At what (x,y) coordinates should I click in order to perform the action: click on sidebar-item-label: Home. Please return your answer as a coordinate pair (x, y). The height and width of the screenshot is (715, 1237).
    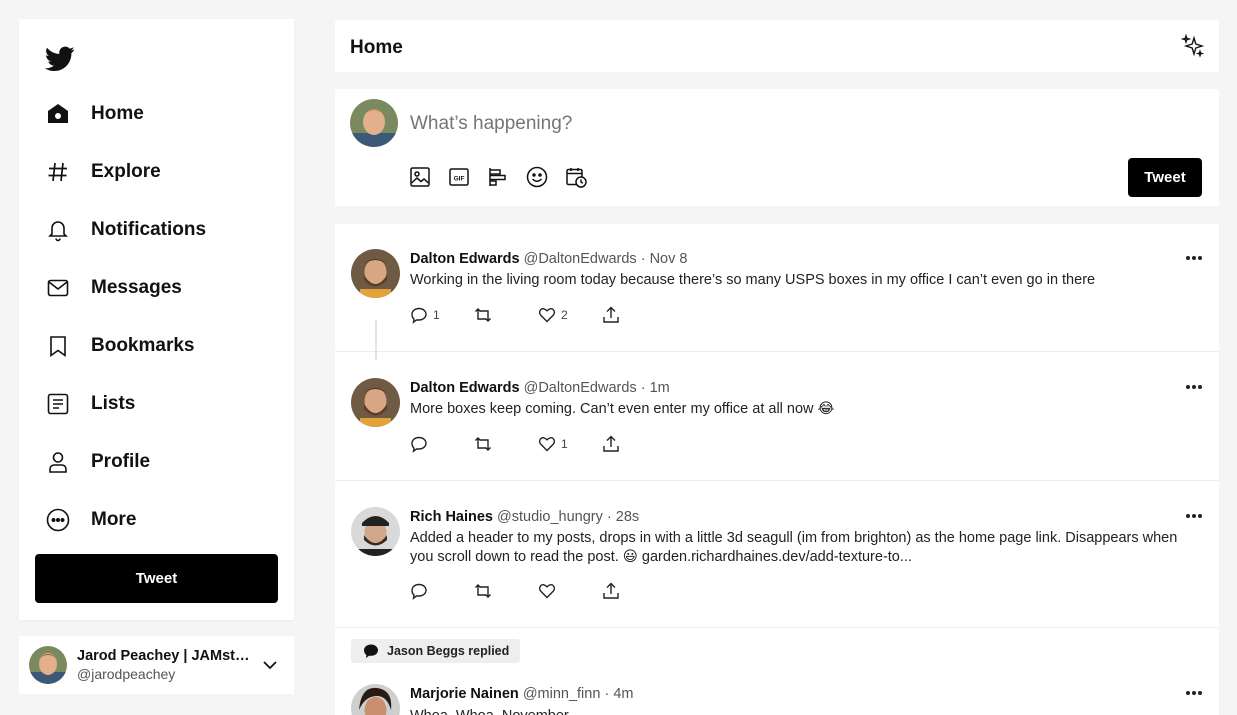
    Looking at the image, I should click on (117, 113).